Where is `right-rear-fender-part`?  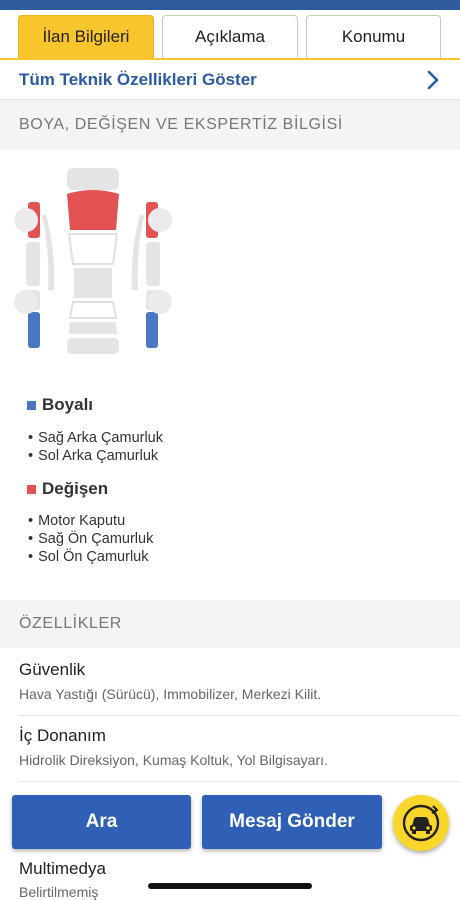
right-rear-fender-part is located at coordinates (152, 330).